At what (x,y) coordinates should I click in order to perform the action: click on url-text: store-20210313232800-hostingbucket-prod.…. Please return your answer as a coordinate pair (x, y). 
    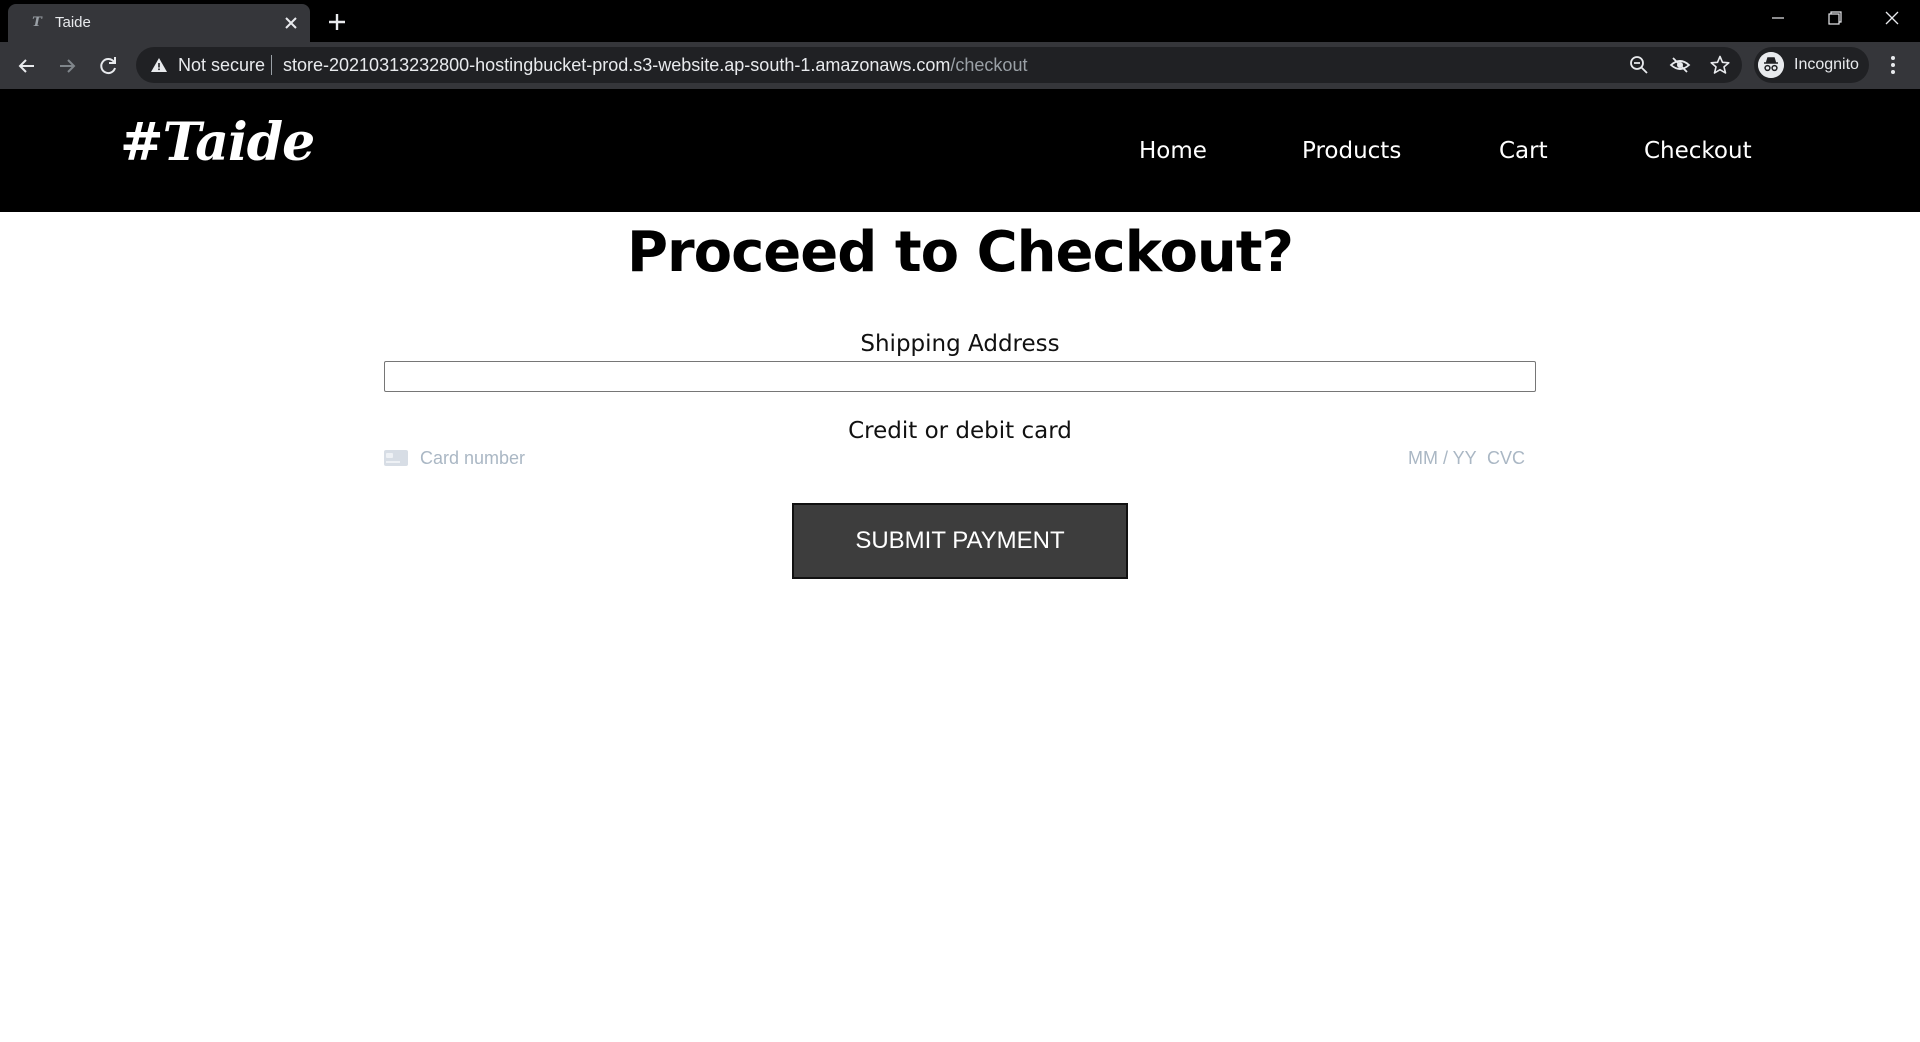
    Looking at the image, I should click on (655, 65).